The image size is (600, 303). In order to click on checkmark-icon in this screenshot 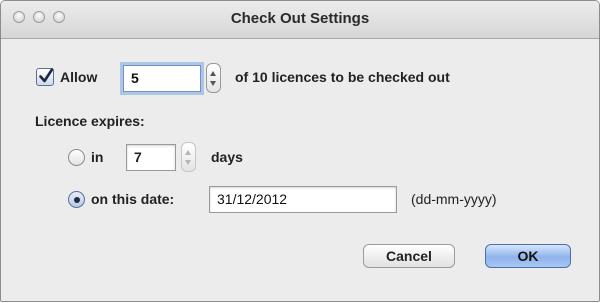, I will do `click(46, 75)`.